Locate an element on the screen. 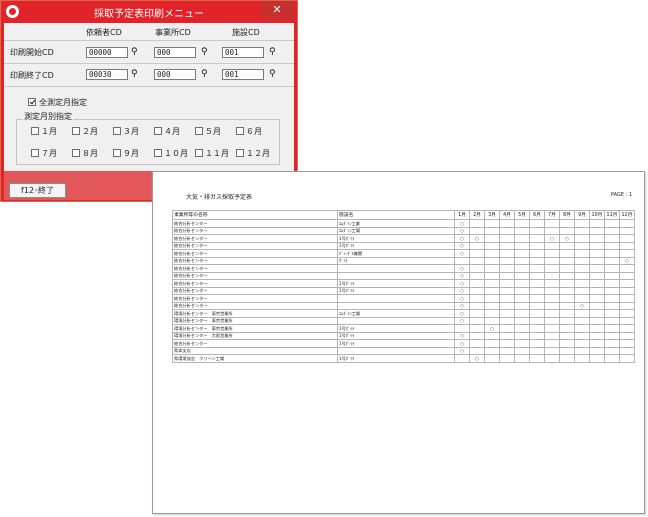  start-office-input: 000 is located at coordinates (175, 52).